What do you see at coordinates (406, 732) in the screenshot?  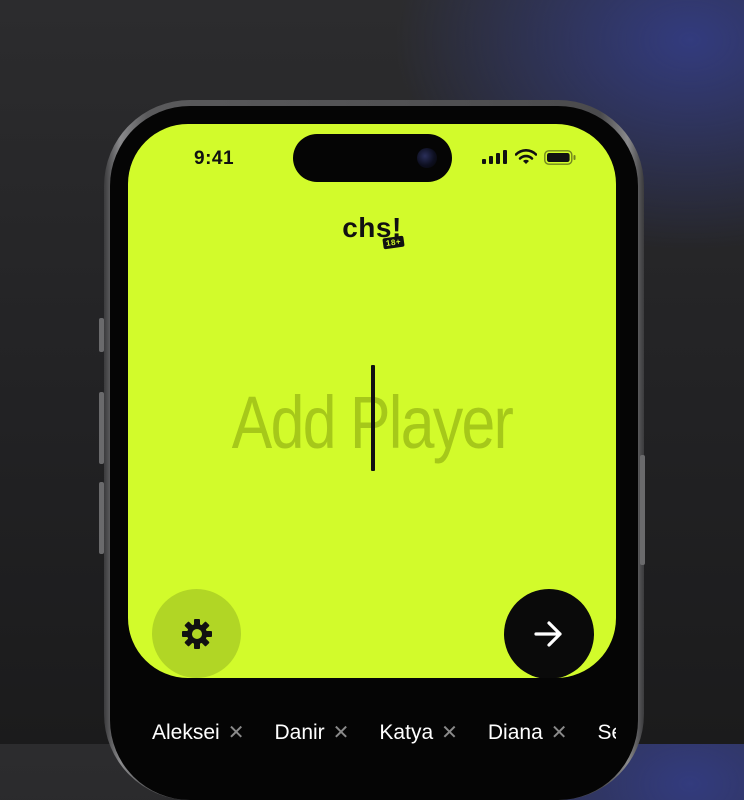 I see `player-name: Katya` at bounding box center [406, 732].